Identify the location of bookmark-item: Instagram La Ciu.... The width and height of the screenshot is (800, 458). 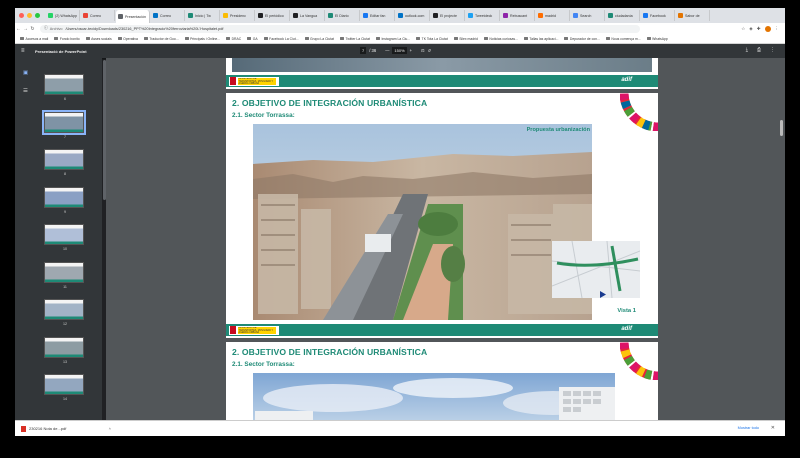
(392, 39).